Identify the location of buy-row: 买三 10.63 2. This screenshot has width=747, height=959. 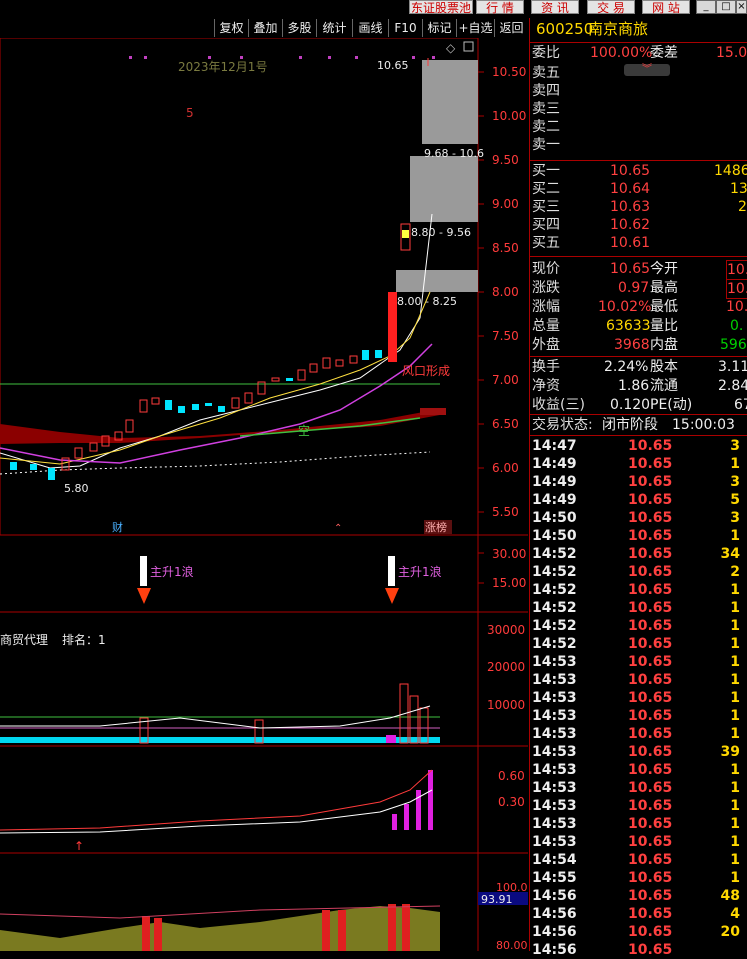
(638, 207).